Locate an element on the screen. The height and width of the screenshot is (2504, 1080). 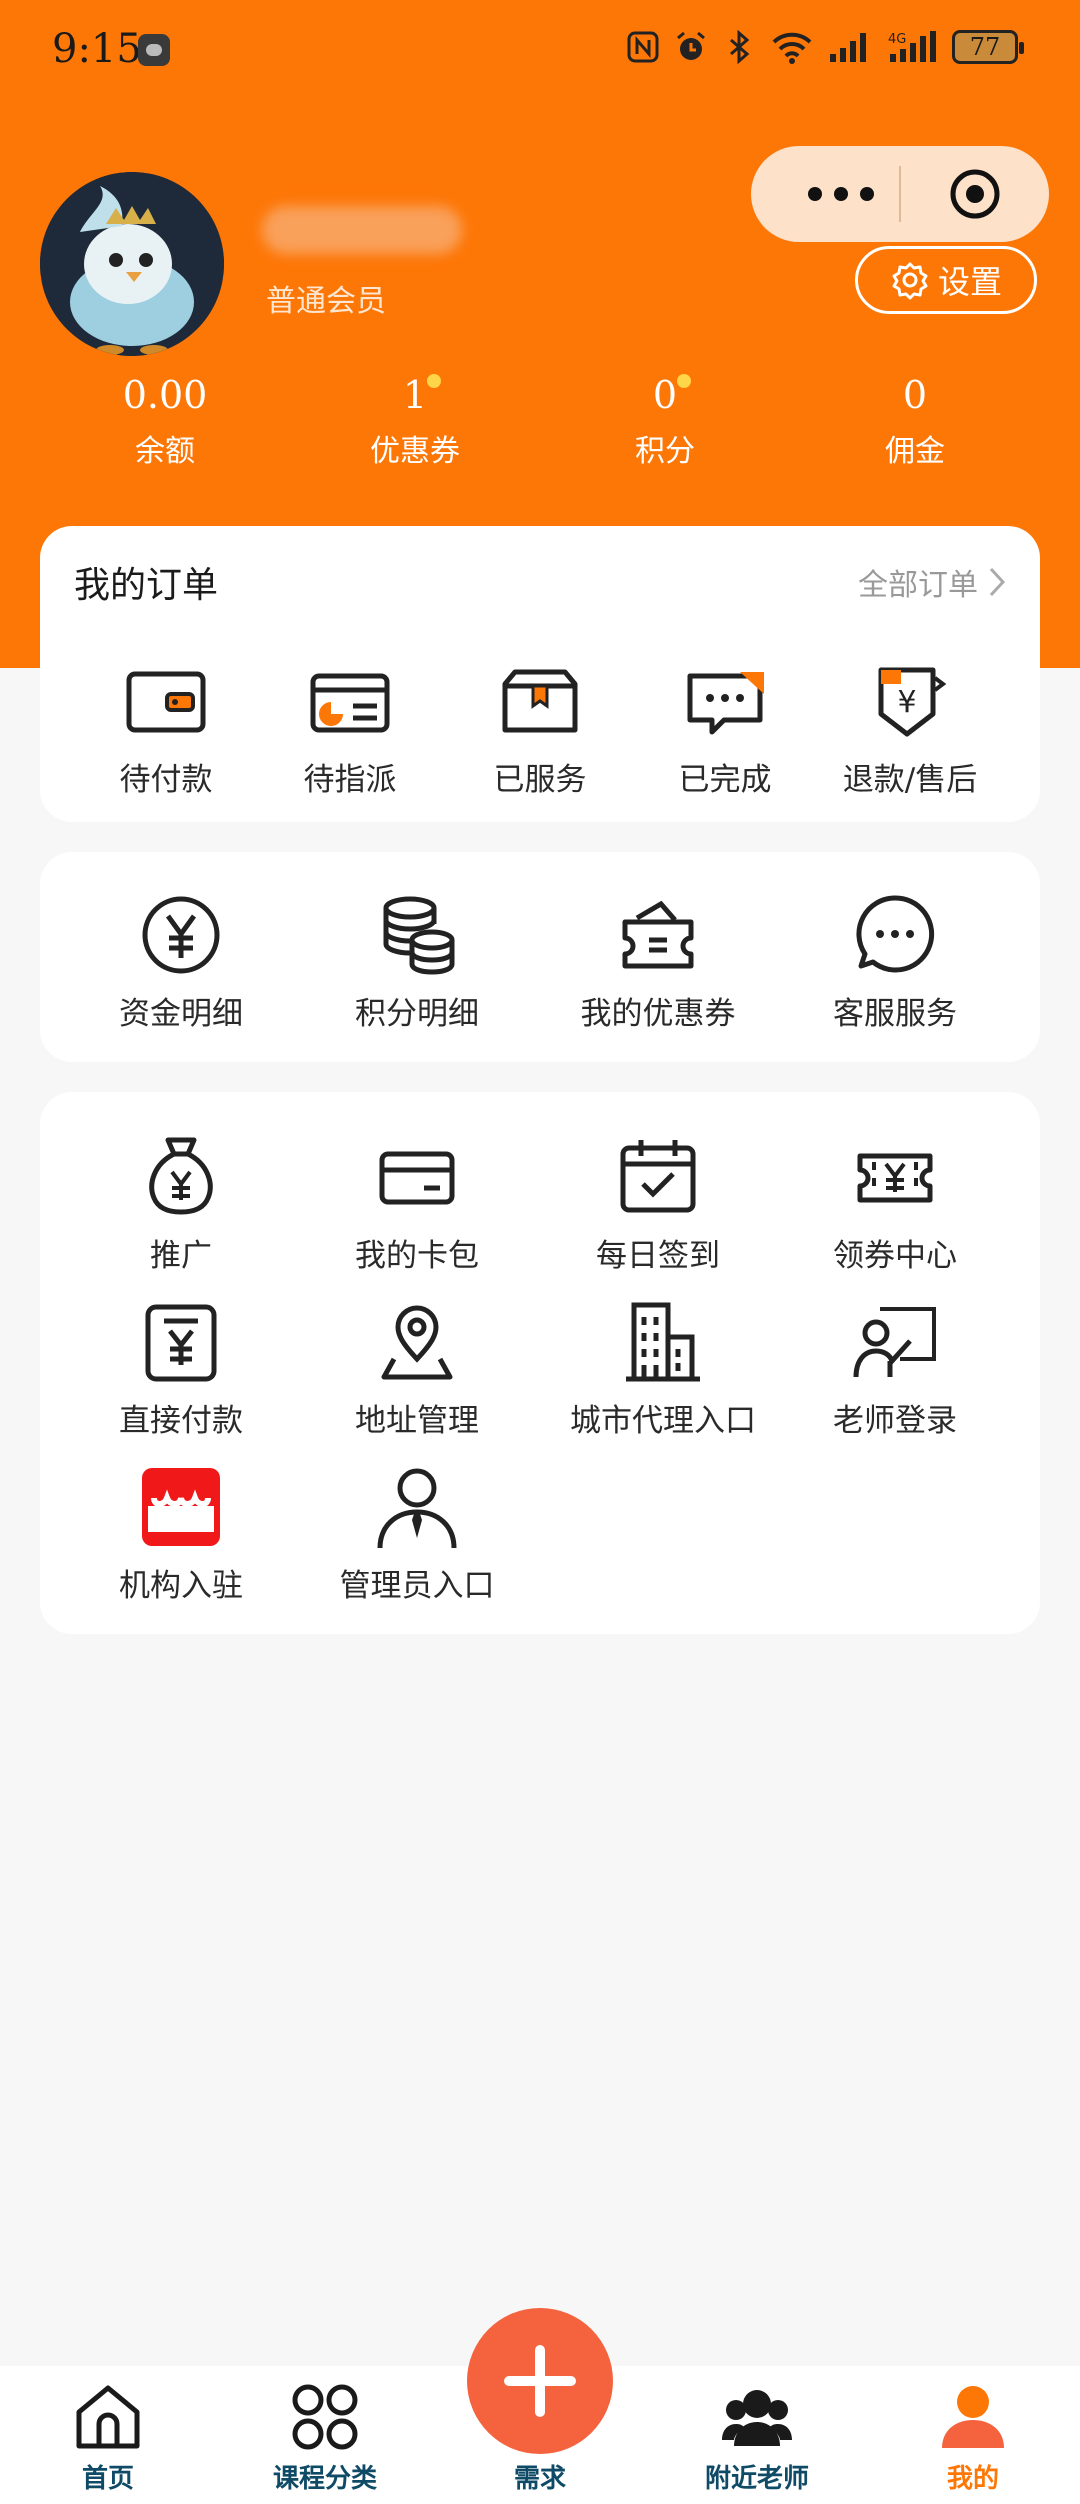
message-app-icon is located at coordinates (154, 50).